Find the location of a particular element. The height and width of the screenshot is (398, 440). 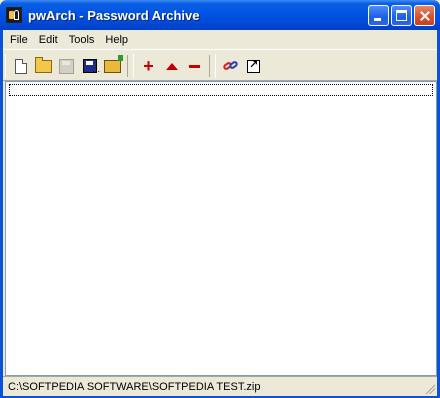

status-file-path: C:\SOFTPEDIA SOFTWARE\SOFTPEDIA TEST.zip is located at coordinates (134, 386).